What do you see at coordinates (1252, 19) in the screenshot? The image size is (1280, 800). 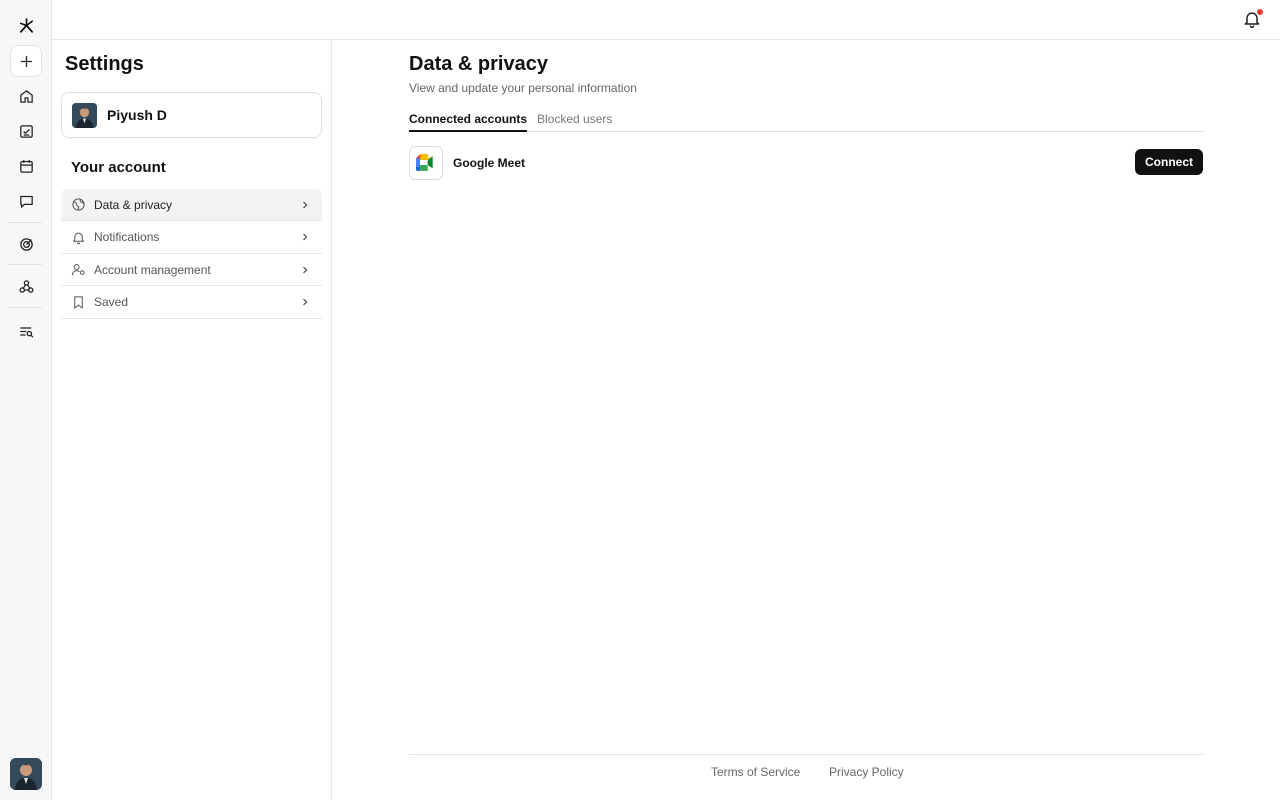 I see `notifications-bell-icon` at bounding box center [1252, 19].